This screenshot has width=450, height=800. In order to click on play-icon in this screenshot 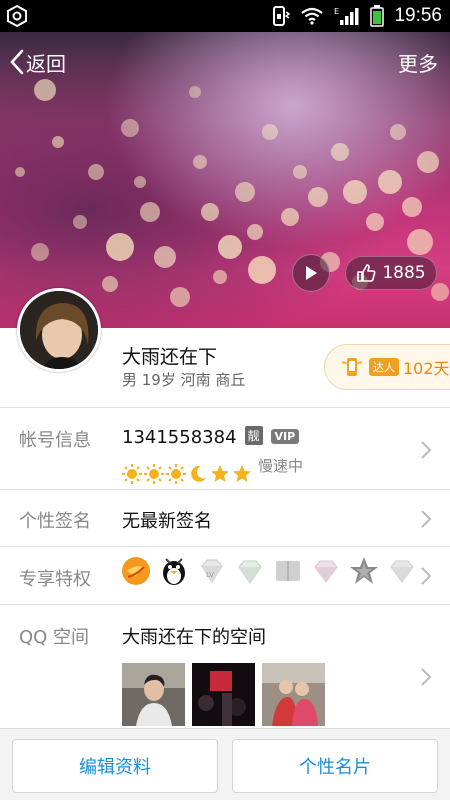, I will do `click(311, 273)`.